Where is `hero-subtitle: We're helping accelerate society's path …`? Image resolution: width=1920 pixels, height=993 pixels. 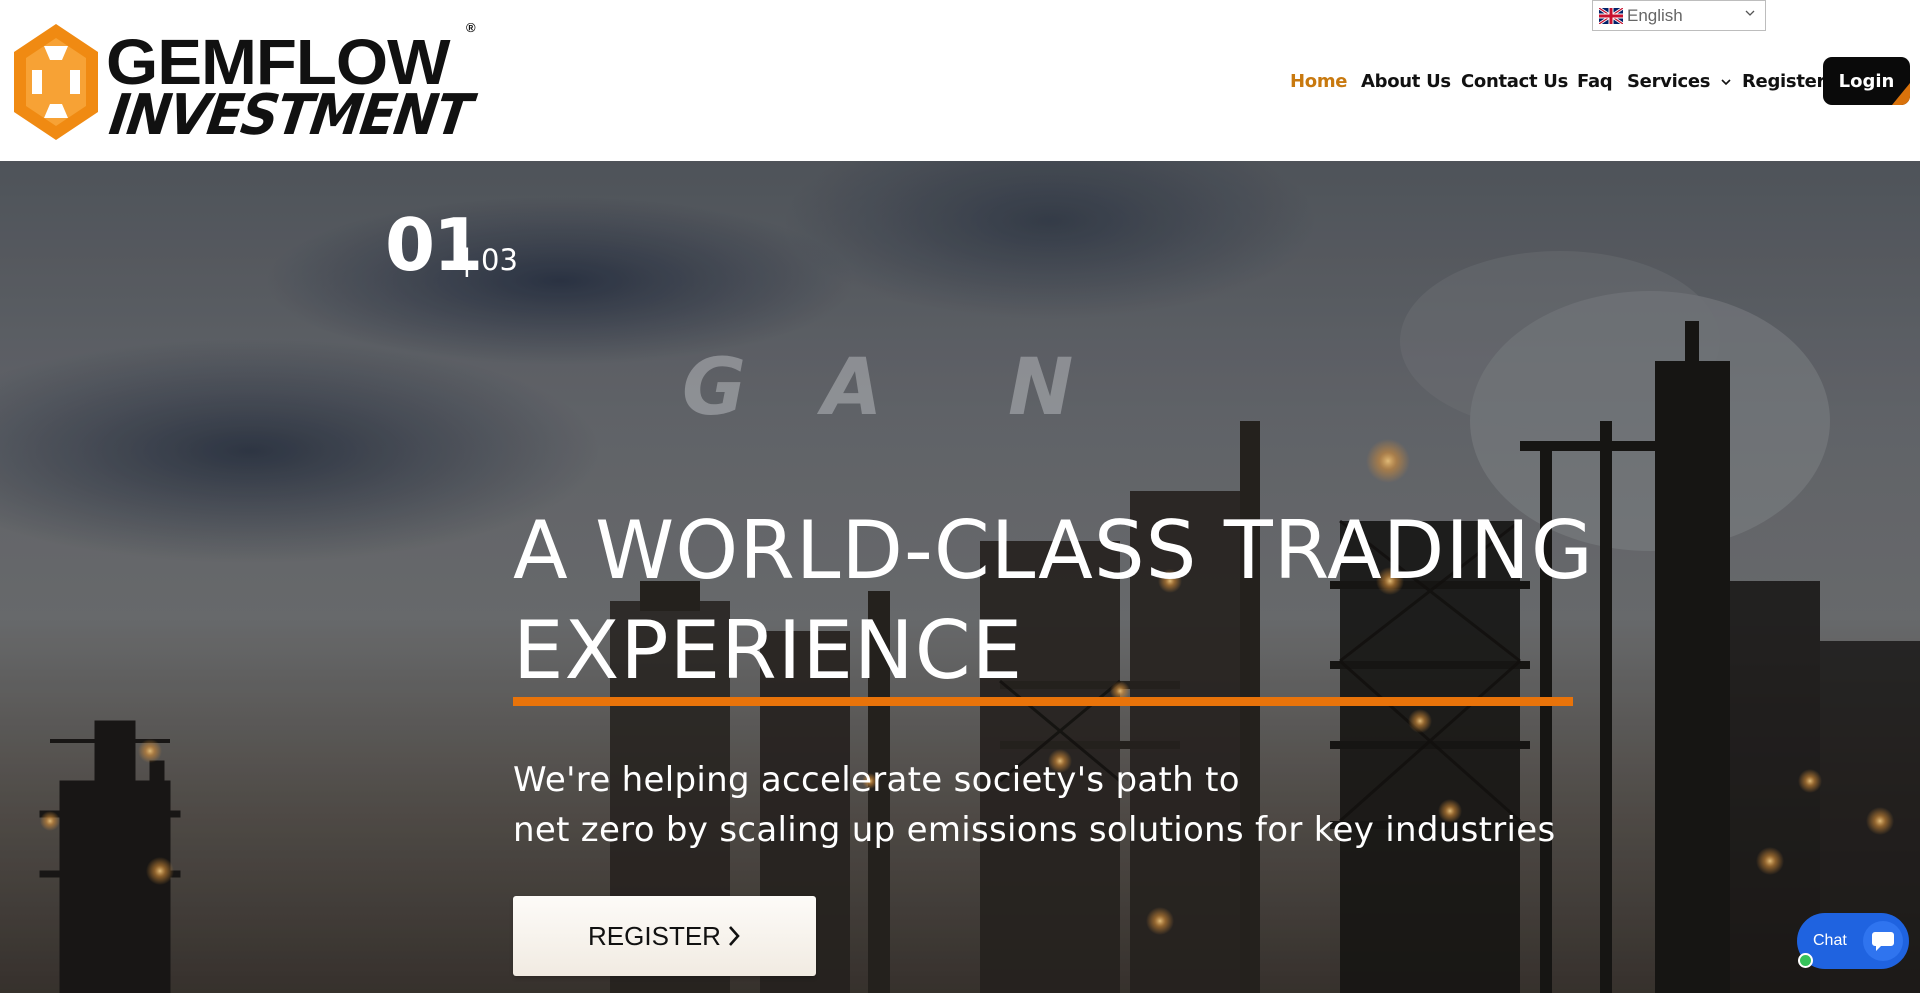
hero-subtitle: We're helping accelerate society's path … is located at coordinates (1034, 805).